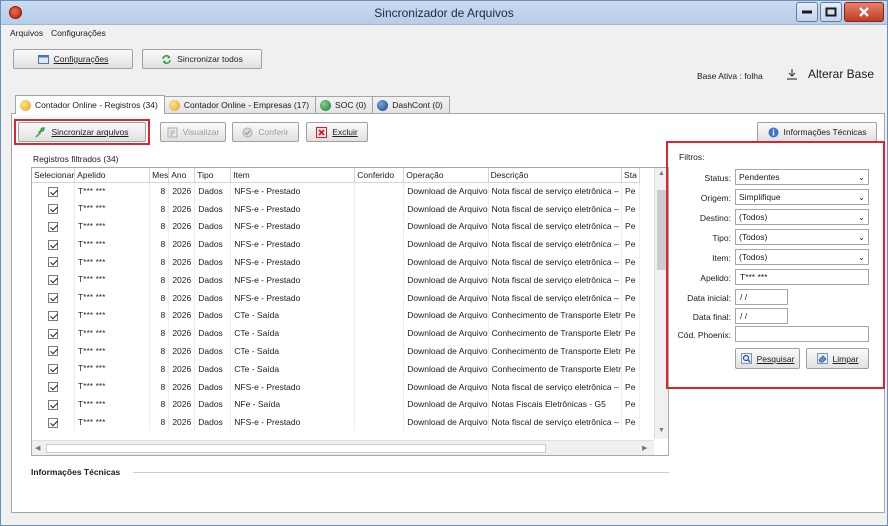 The height and width of the screenshot is (526, 888). What do you see at coordinates (265, 132) in the screenshot?
I see `check-button: Conferir` at bounding box center [265, 132].